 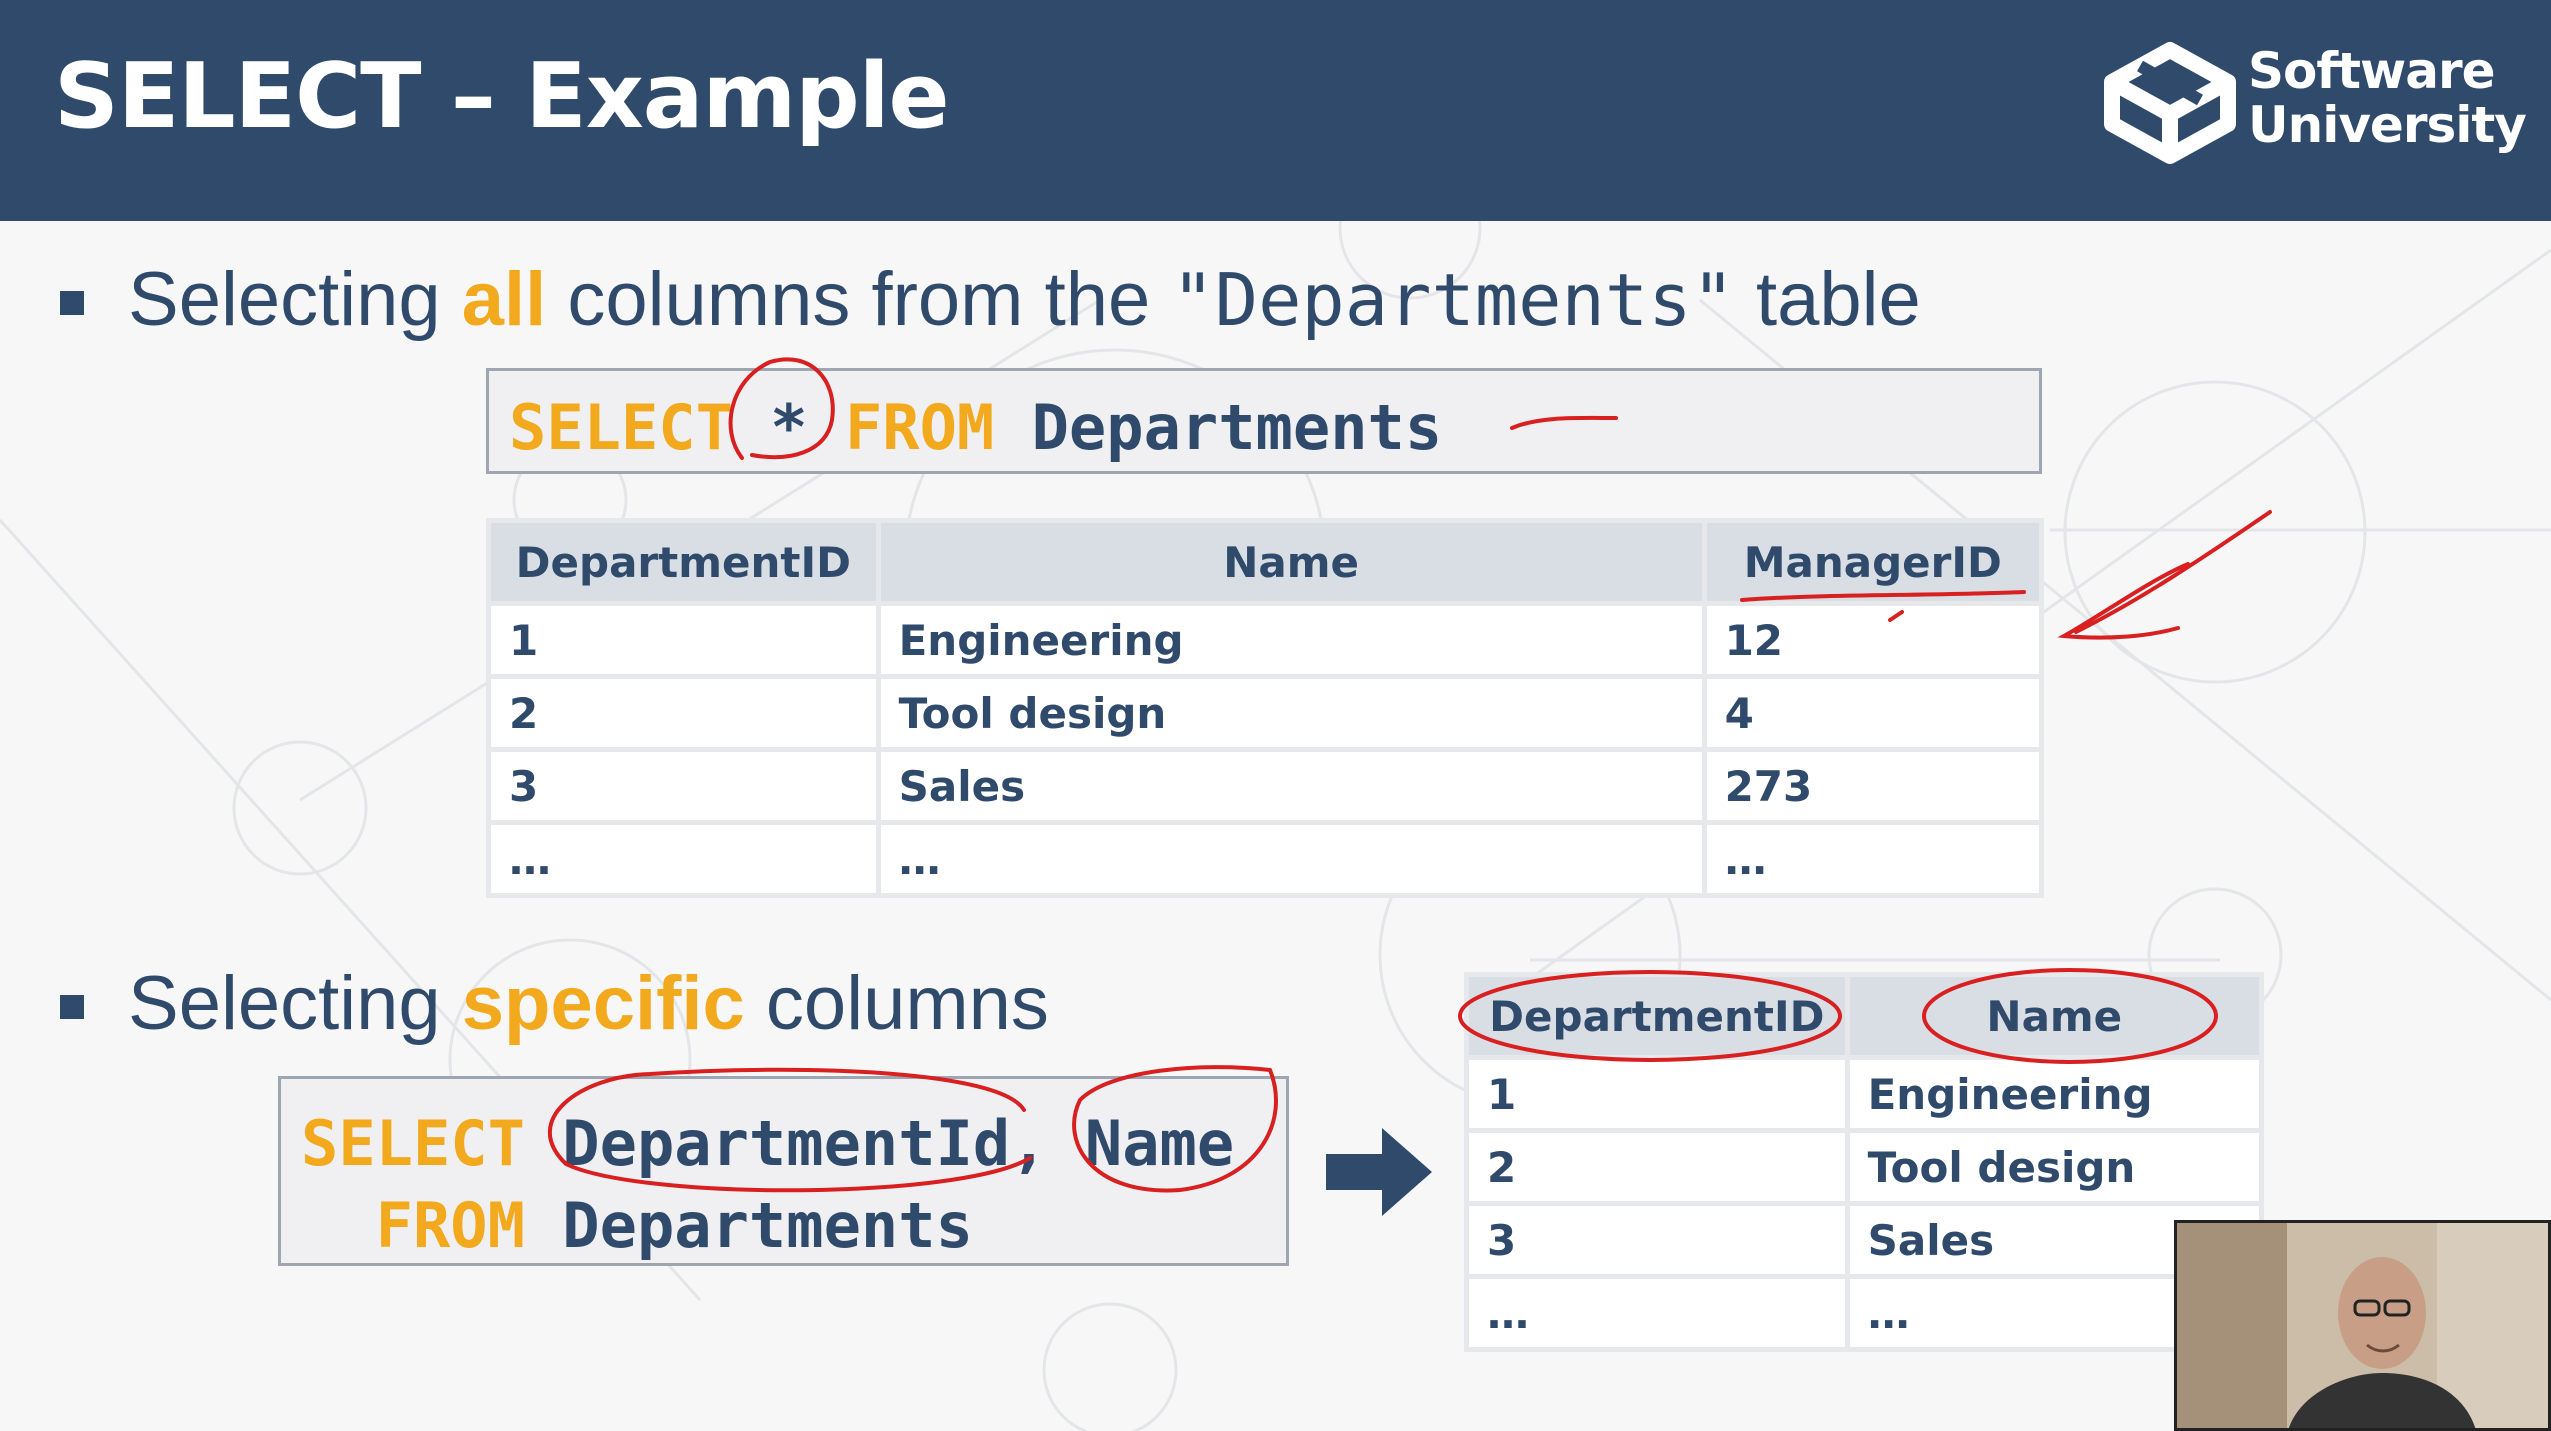 I want to click on bullet-highlight: all, so click(x=504, y=299).